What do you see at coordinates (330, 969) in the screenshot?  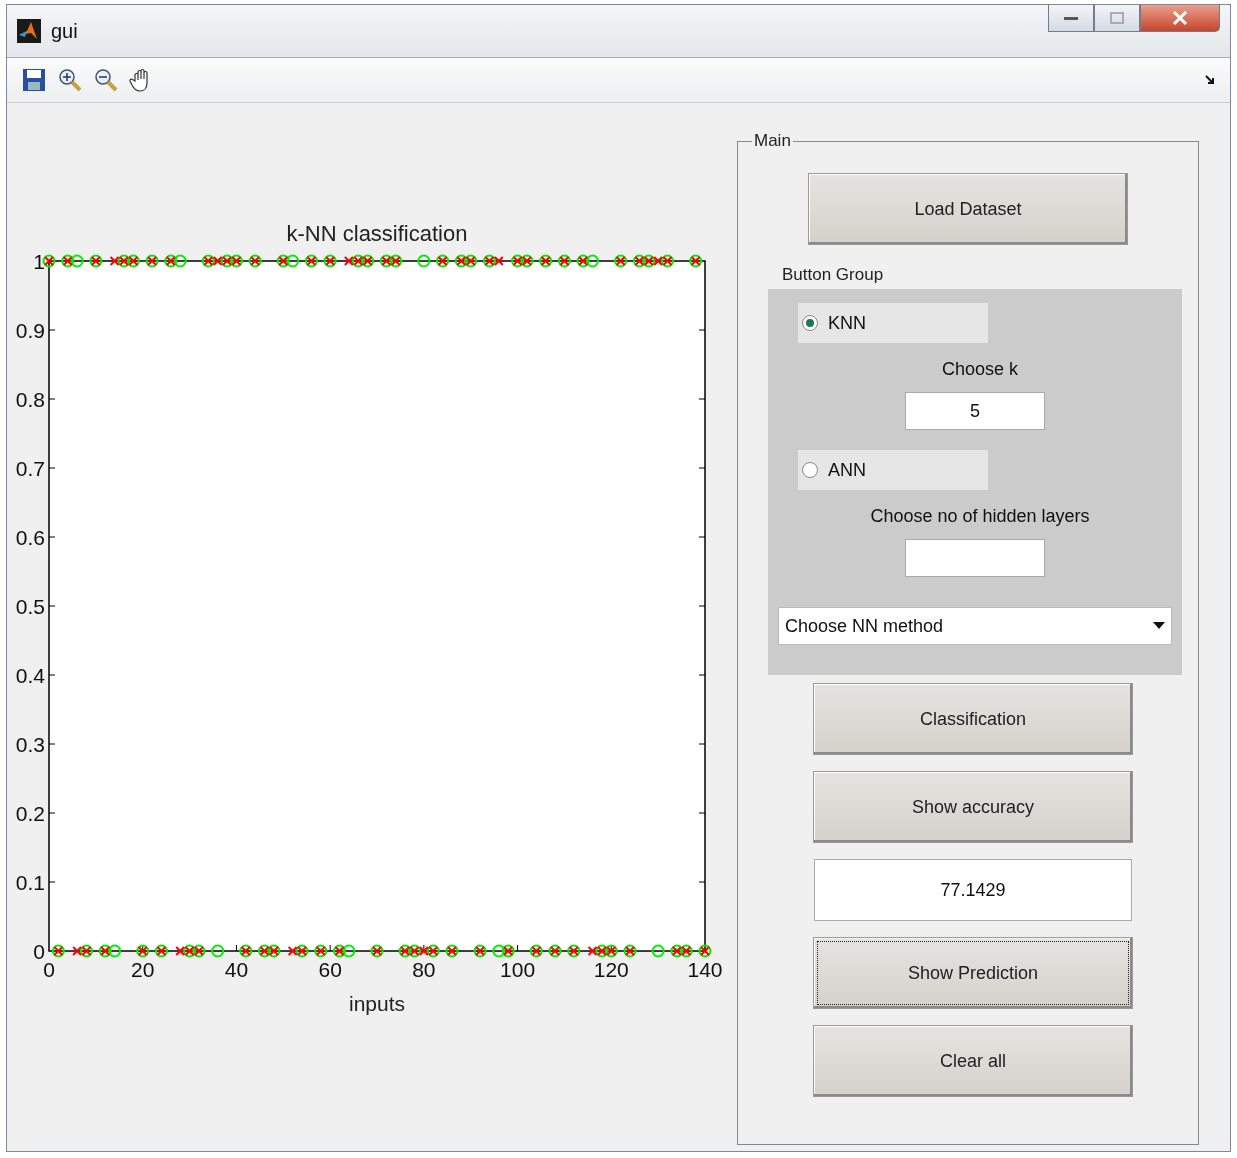 I see `x-tick-label: 60` at bounding box center [330, 969].